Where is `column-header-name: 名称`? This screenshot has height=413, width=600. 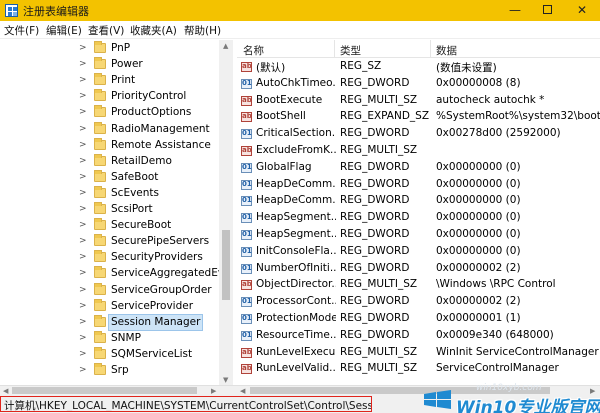
column-header-name: 名称 is located at coordinates (253, 50).